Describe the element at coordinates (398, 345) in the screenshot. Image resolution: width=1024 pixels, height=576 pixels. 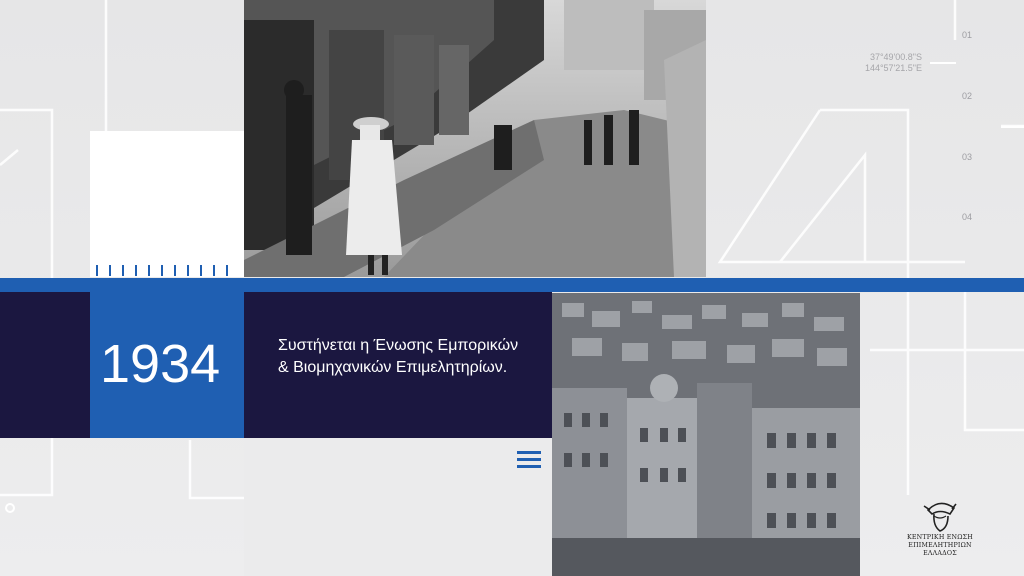
I see `caption-line-1: Συστήνεται η Ένωσης Εμπορικών` at that location.